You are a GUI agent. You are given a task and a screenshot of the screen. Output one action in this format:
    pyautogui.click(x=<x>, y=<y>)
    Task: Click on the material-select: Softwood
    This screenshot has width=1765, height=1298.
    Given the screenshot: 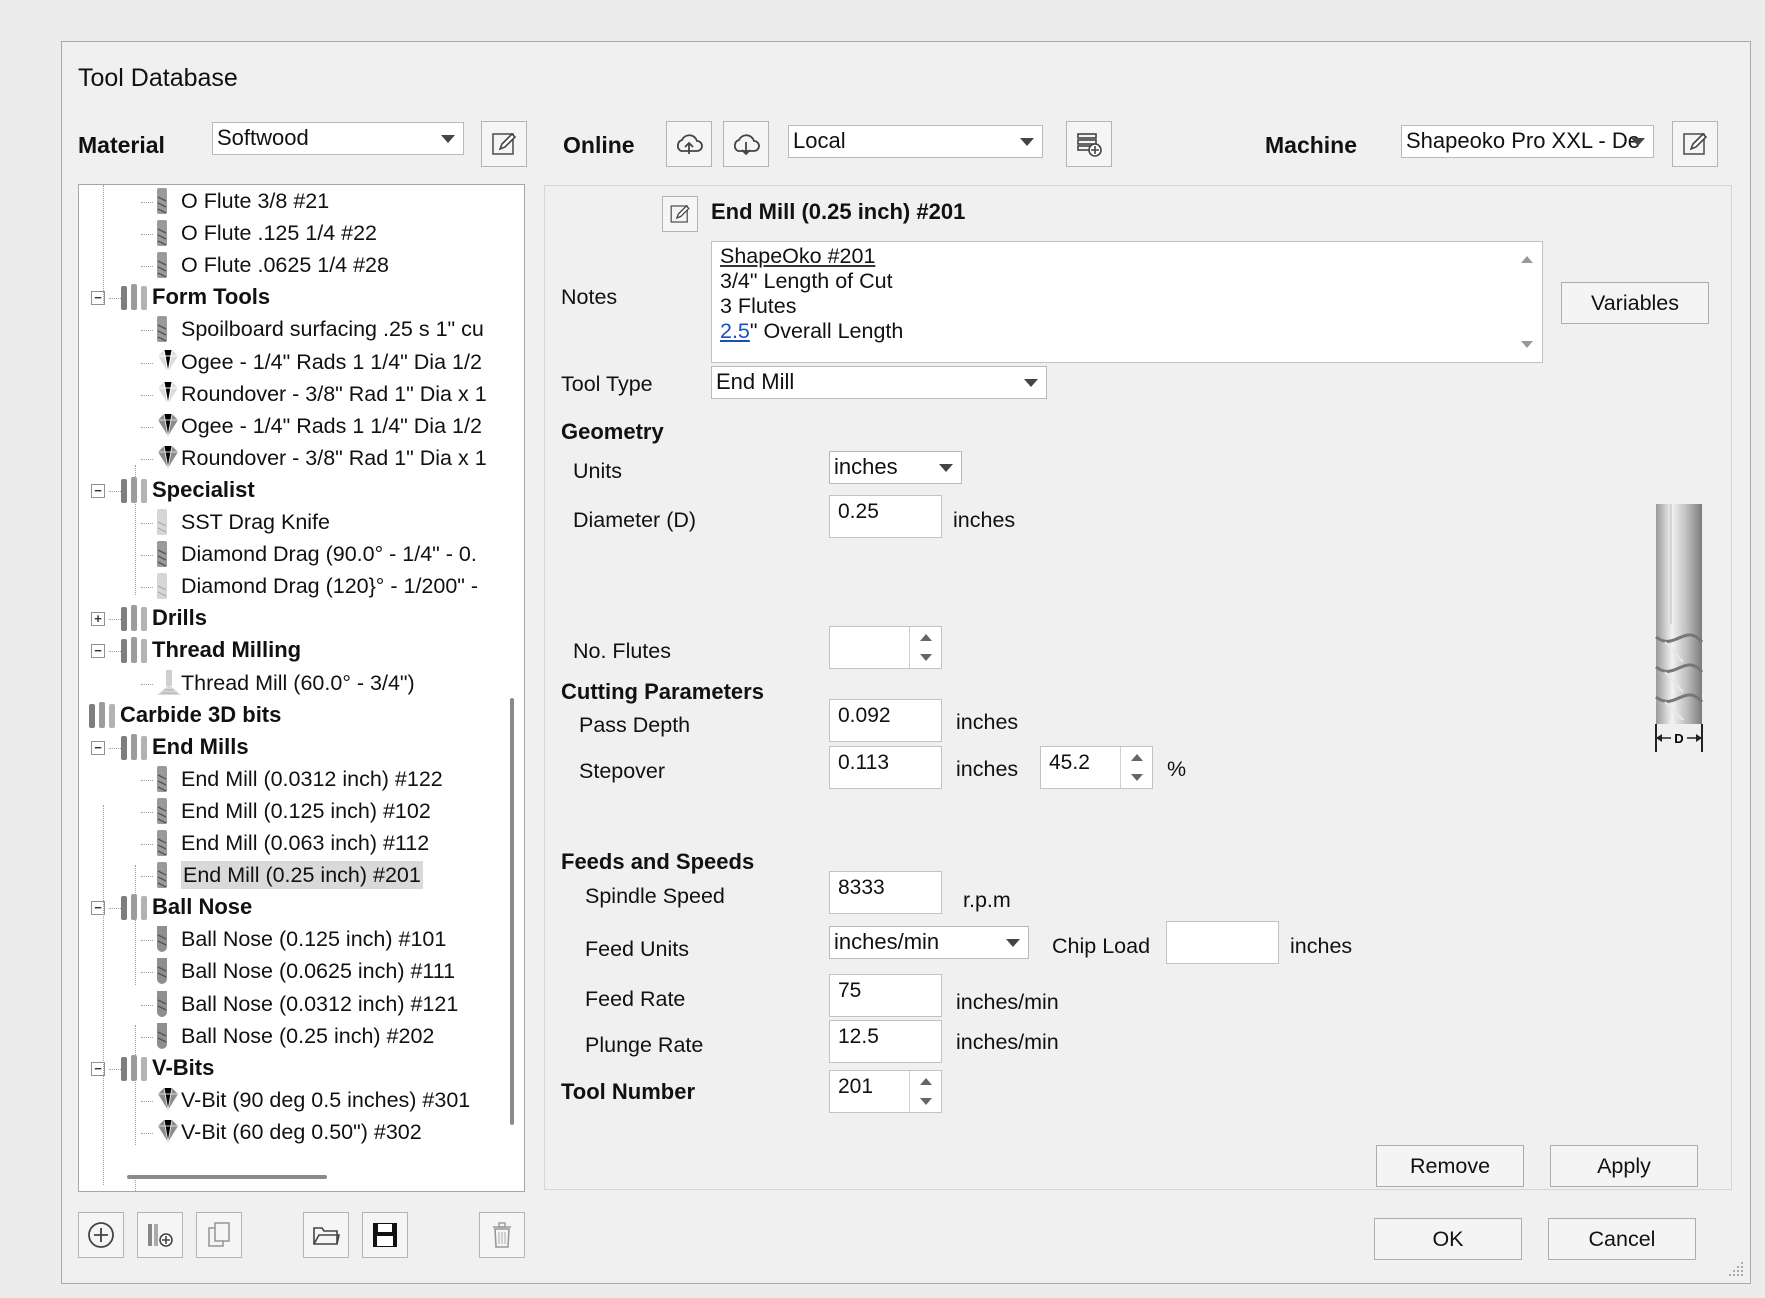 What is the action you would take?
    pyautogui.click(x=338, y=138)
    